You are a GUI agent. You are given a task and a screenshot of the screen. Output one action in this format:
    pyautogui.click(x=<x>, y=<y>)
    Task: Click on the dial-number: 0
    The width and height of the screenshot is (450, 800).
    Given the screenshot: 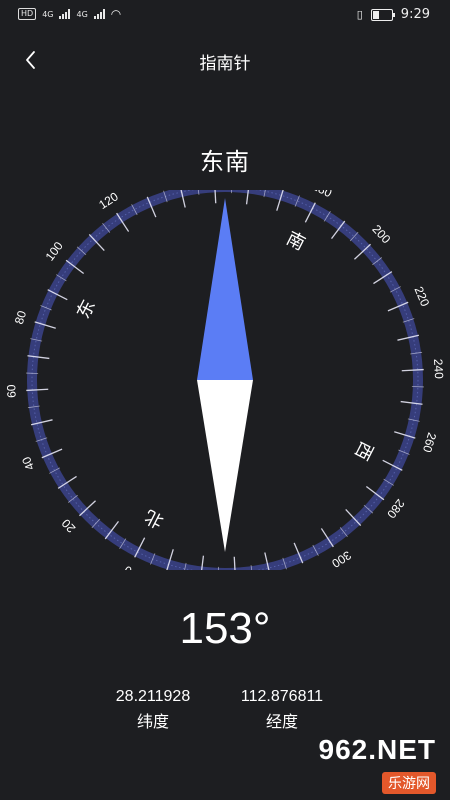 What is the action you would take?
    pyautogui.click(x=127, y=566)
    